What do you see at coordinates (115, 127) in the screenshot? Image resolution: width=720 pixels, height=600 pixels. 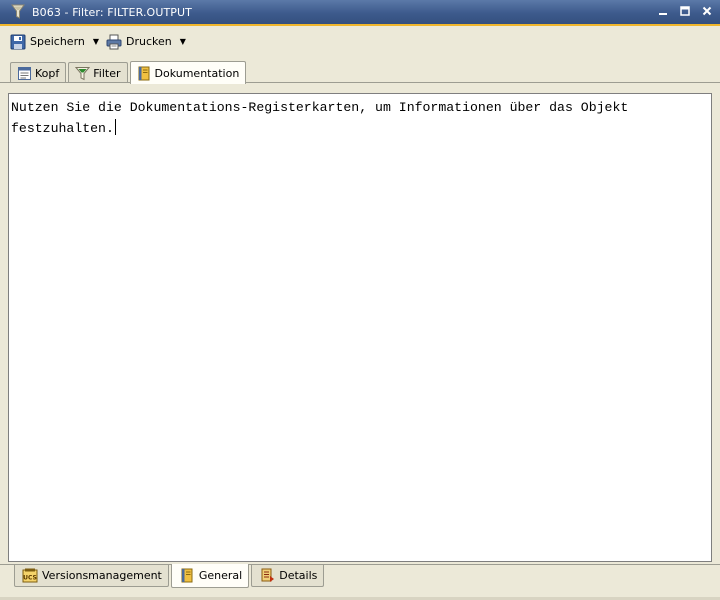 I see `text-caret` at bounding box center [115, 127].